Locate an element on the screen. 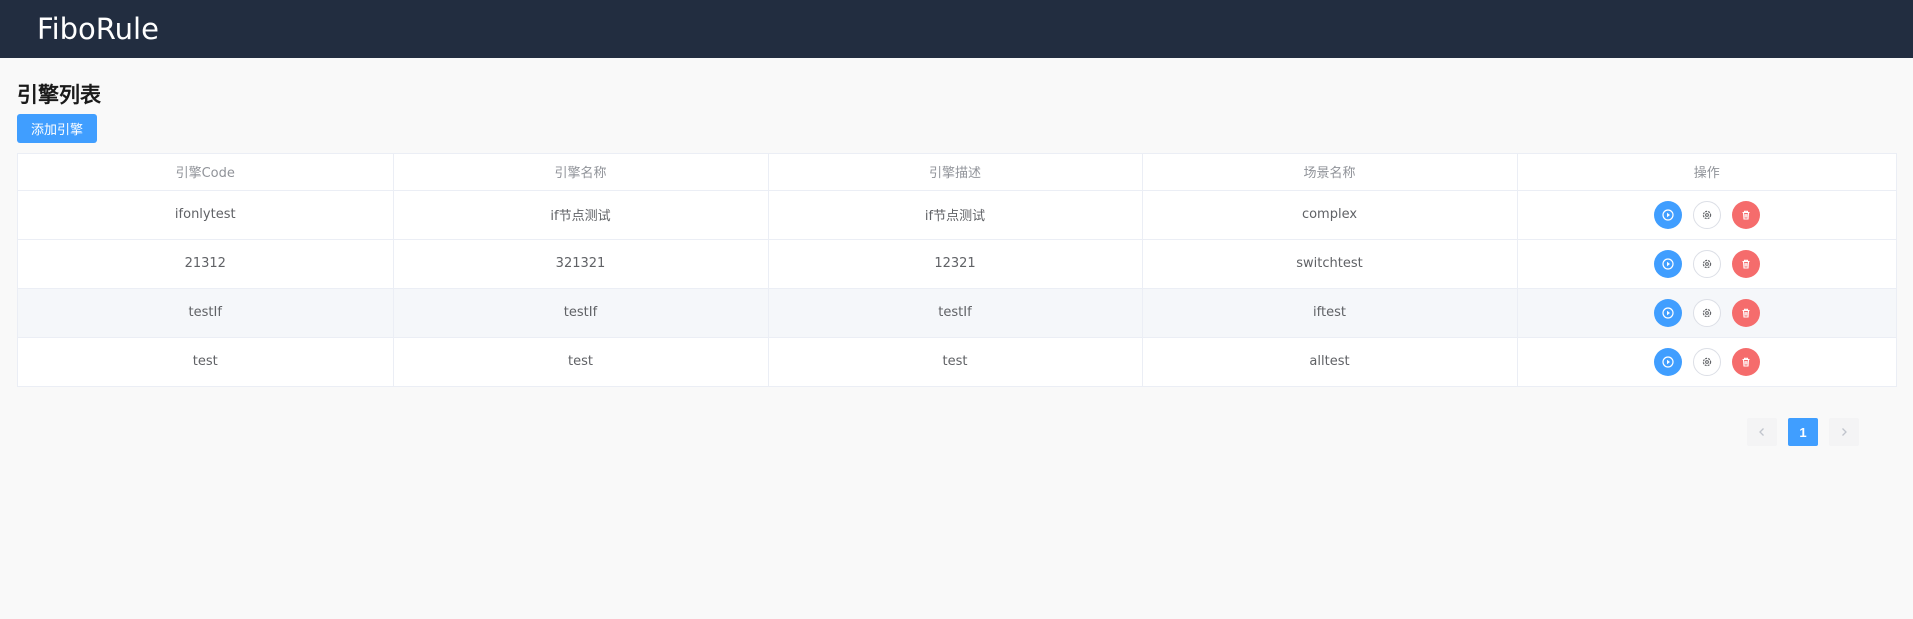 This screenshot has height=619, width=1913. add-engine-button: 添加引擎 is located at coordinates (57, 128).